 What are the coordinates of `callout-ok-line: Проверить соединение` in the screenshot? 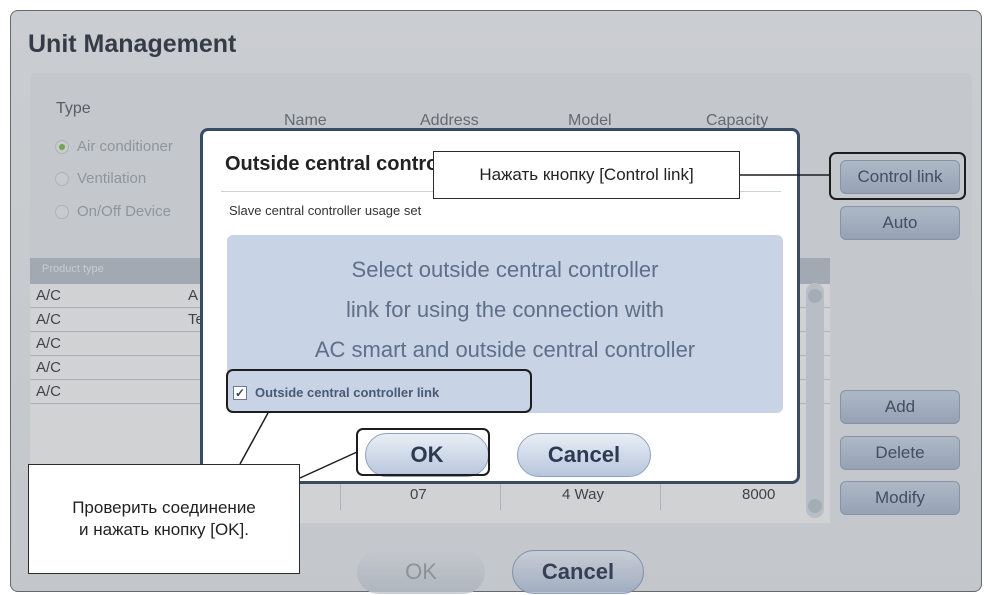 It's located at (164, 507).